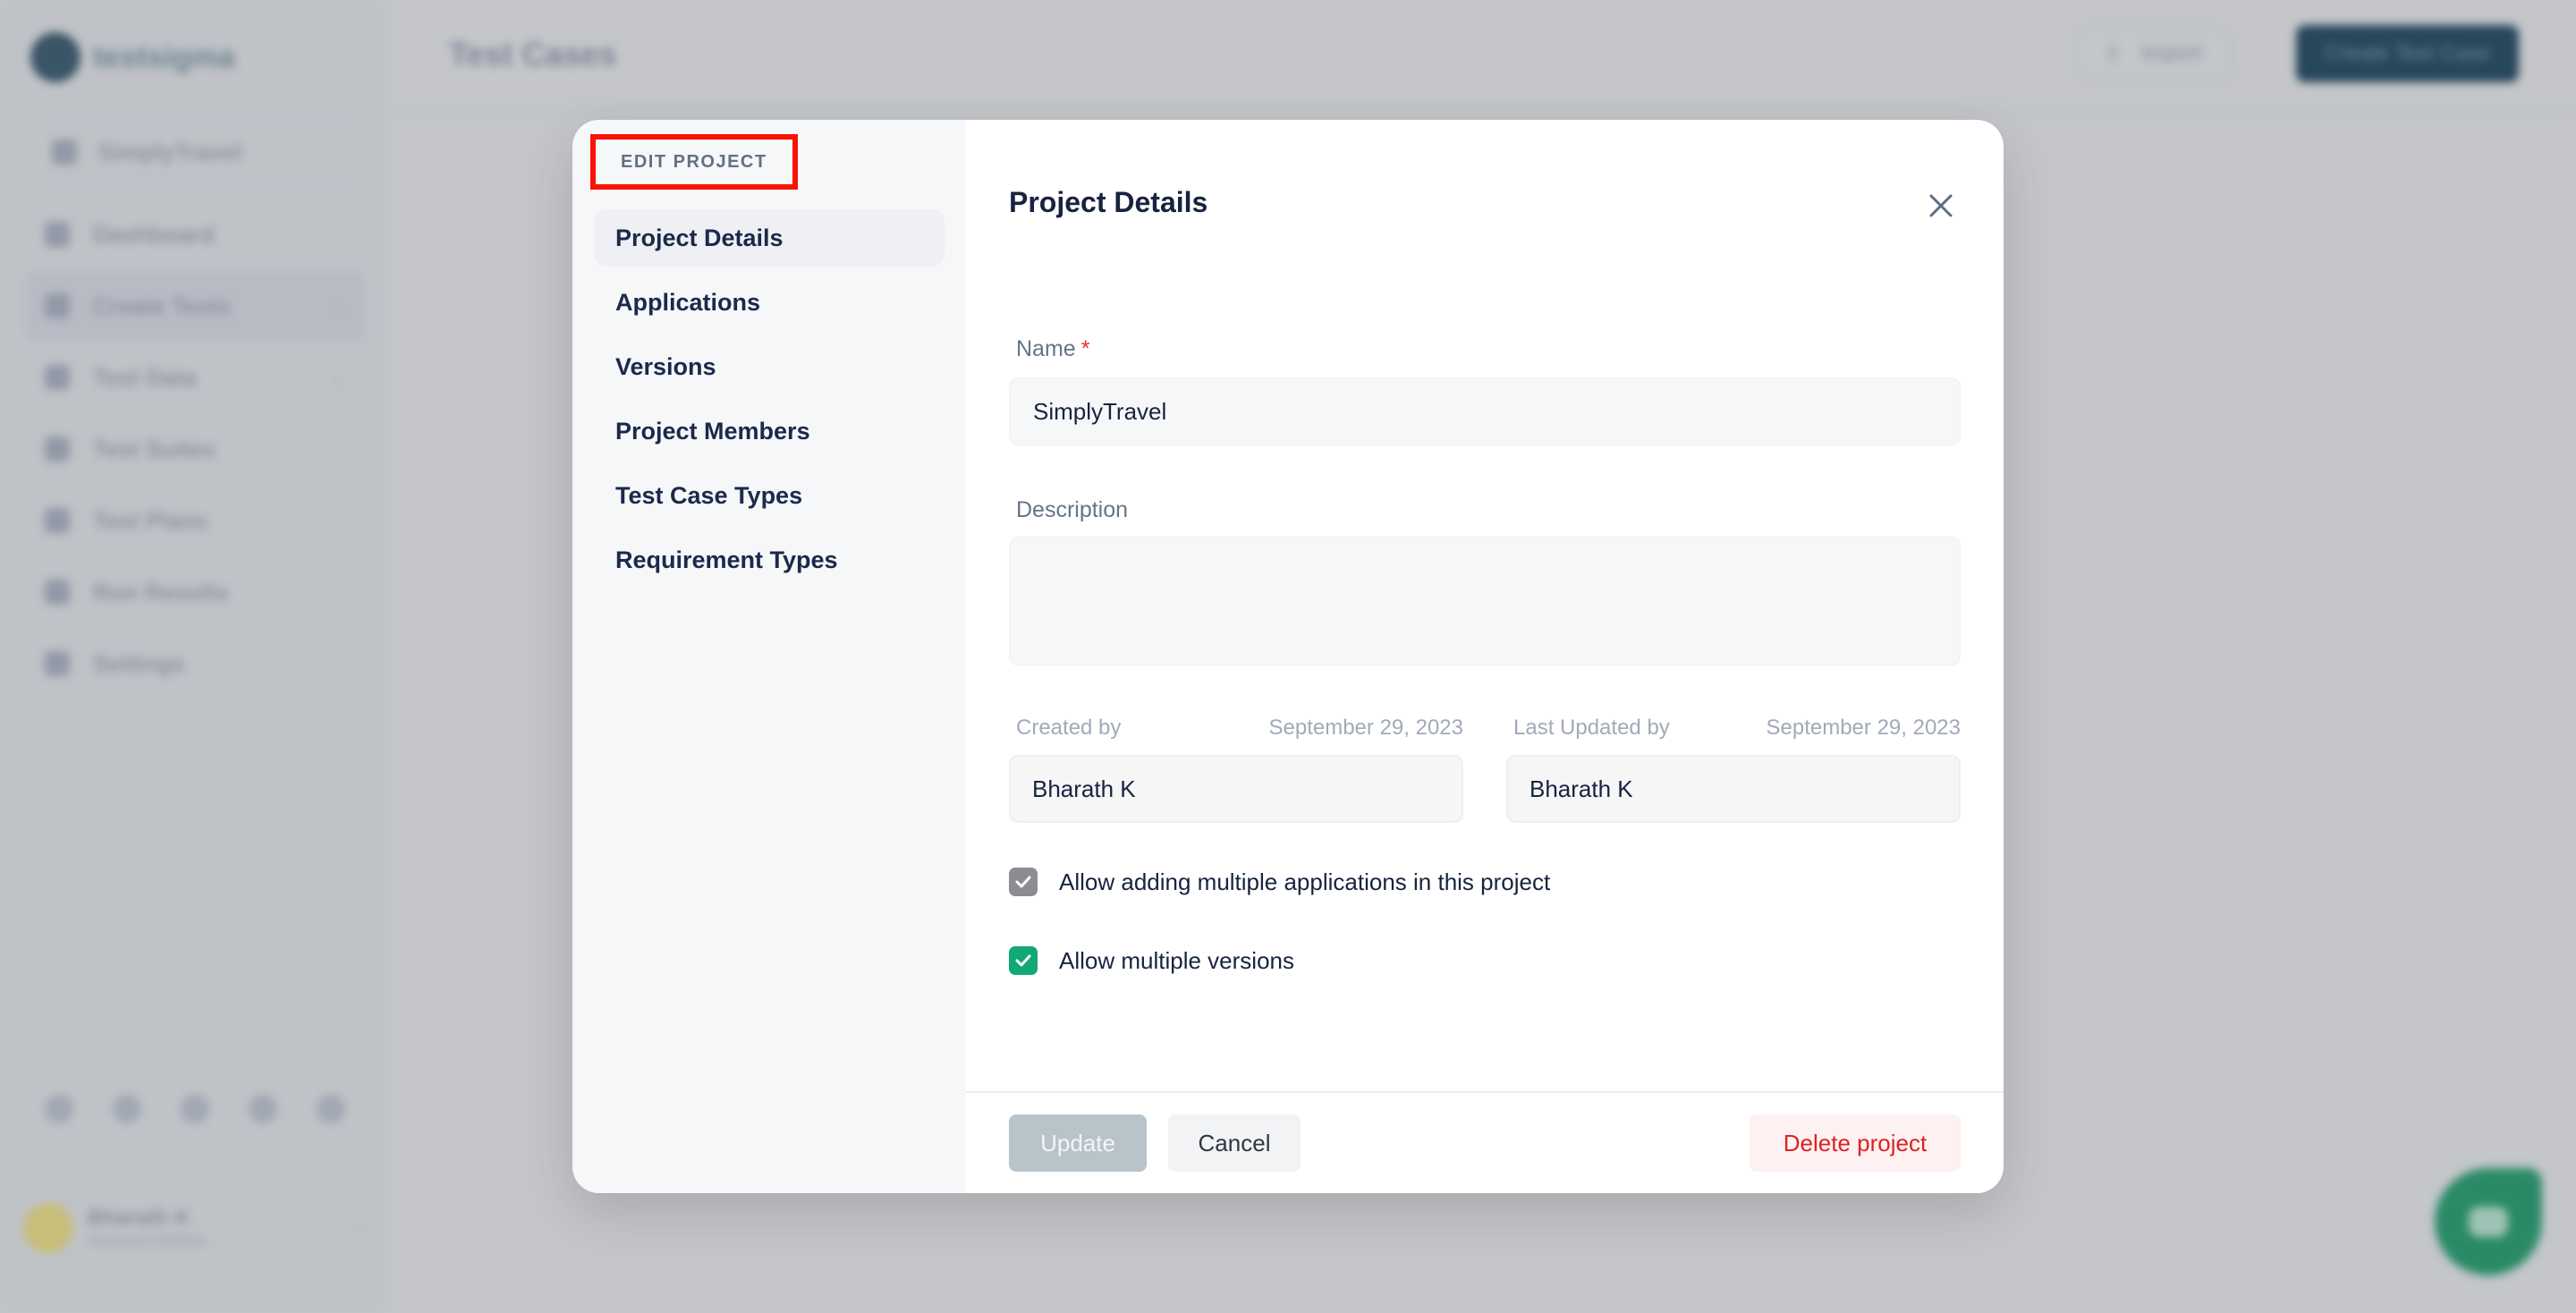 This screenshot has width=2576, height=1313. I want to click on created-by-label: Created by, so click(1069, 728).